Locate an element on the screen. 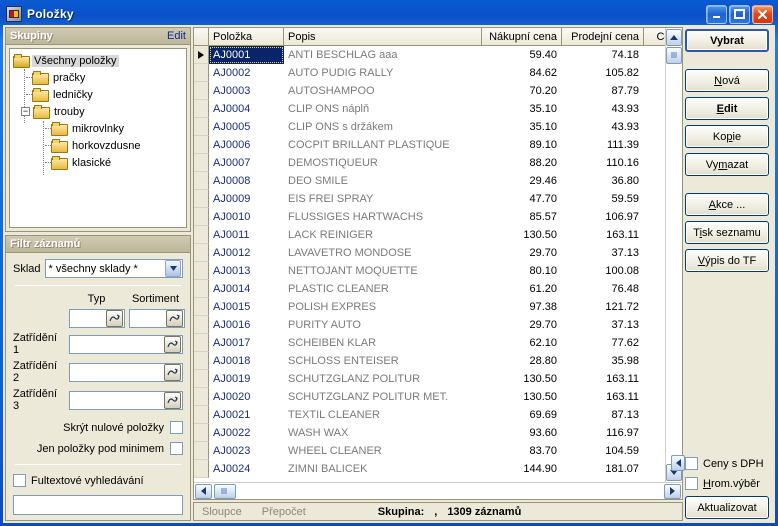  cell-code: AJ0002 is located at coordinates (246, 73).